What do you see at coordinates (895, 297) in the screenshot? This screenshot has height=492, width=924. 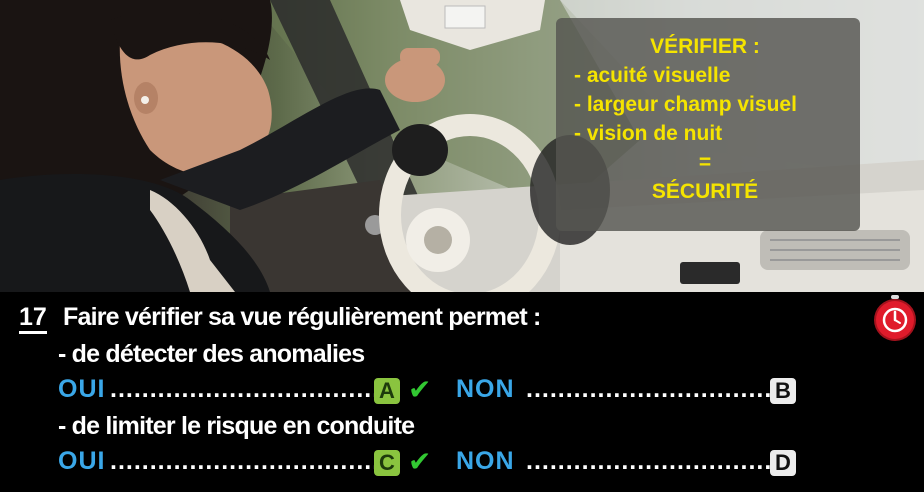 I see `stopwatch-cap` at bounding box center [895, 297].